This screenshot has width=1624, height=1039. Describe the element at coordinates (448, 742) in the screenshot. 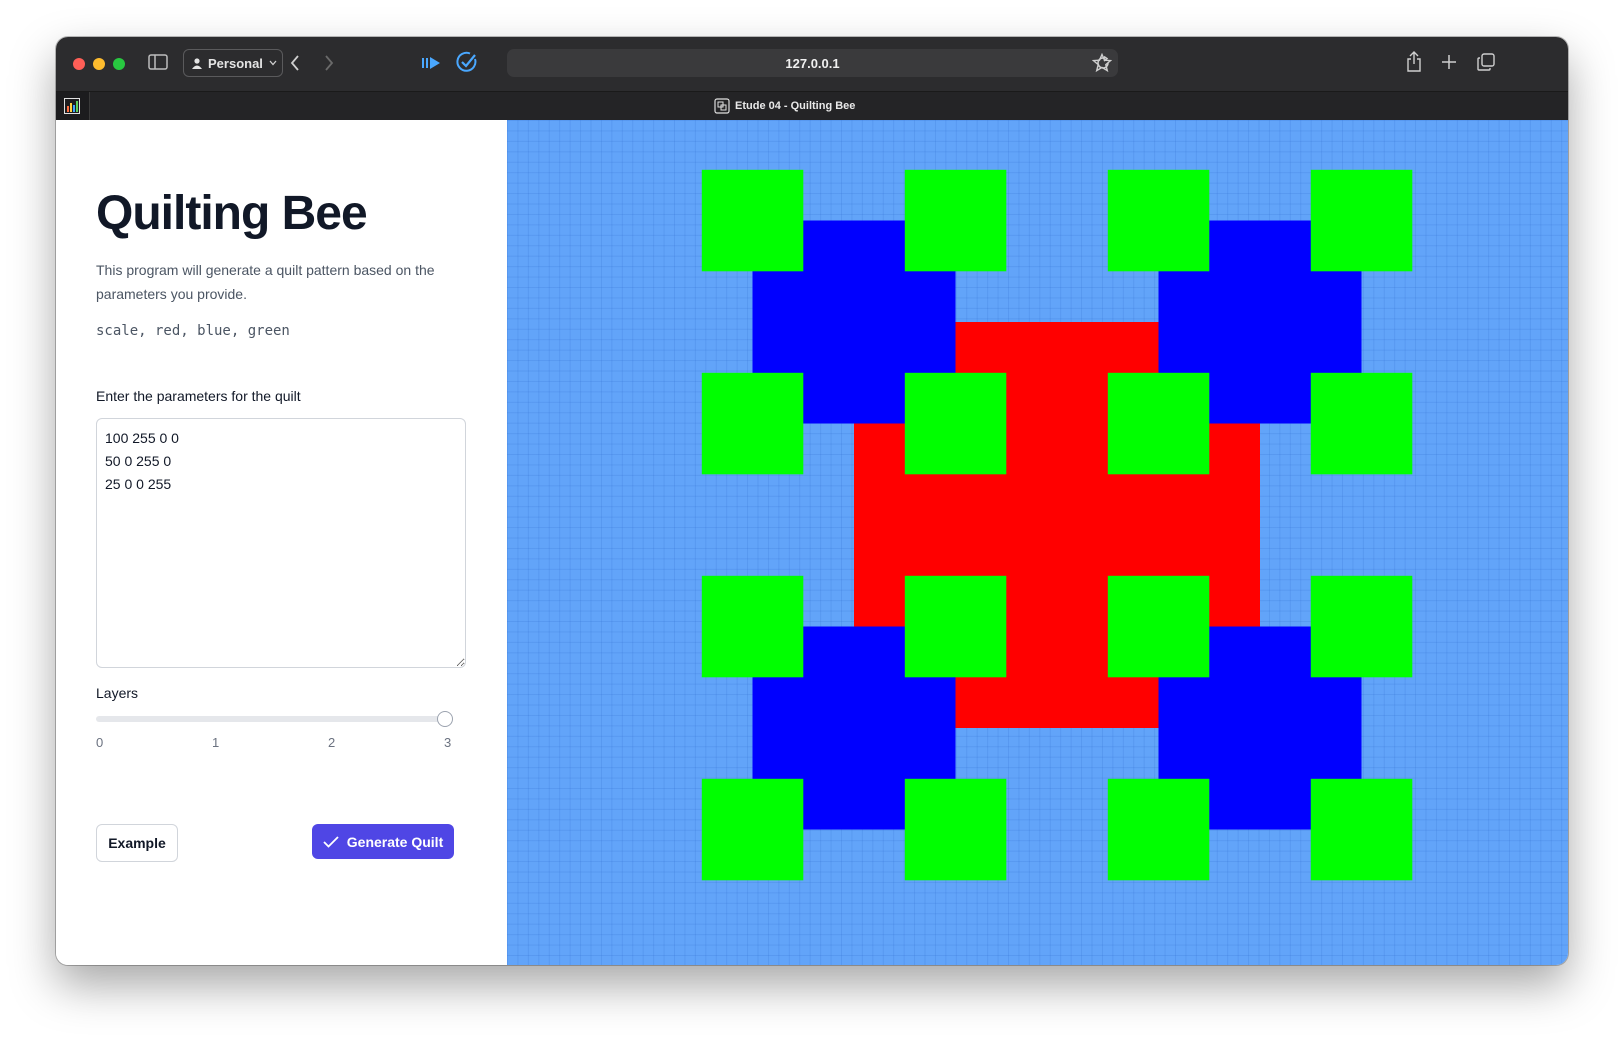

I see `layers-tick: 3` at that location.